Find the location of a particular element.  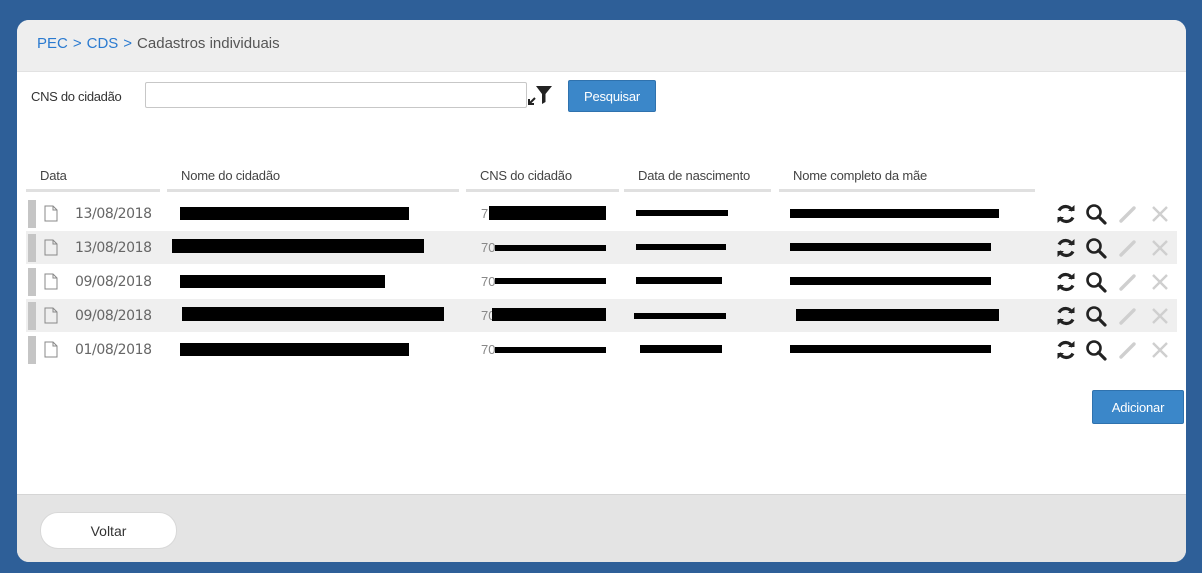

col-header-nome: Nome do cidadão is located at coordinates (313, 180).